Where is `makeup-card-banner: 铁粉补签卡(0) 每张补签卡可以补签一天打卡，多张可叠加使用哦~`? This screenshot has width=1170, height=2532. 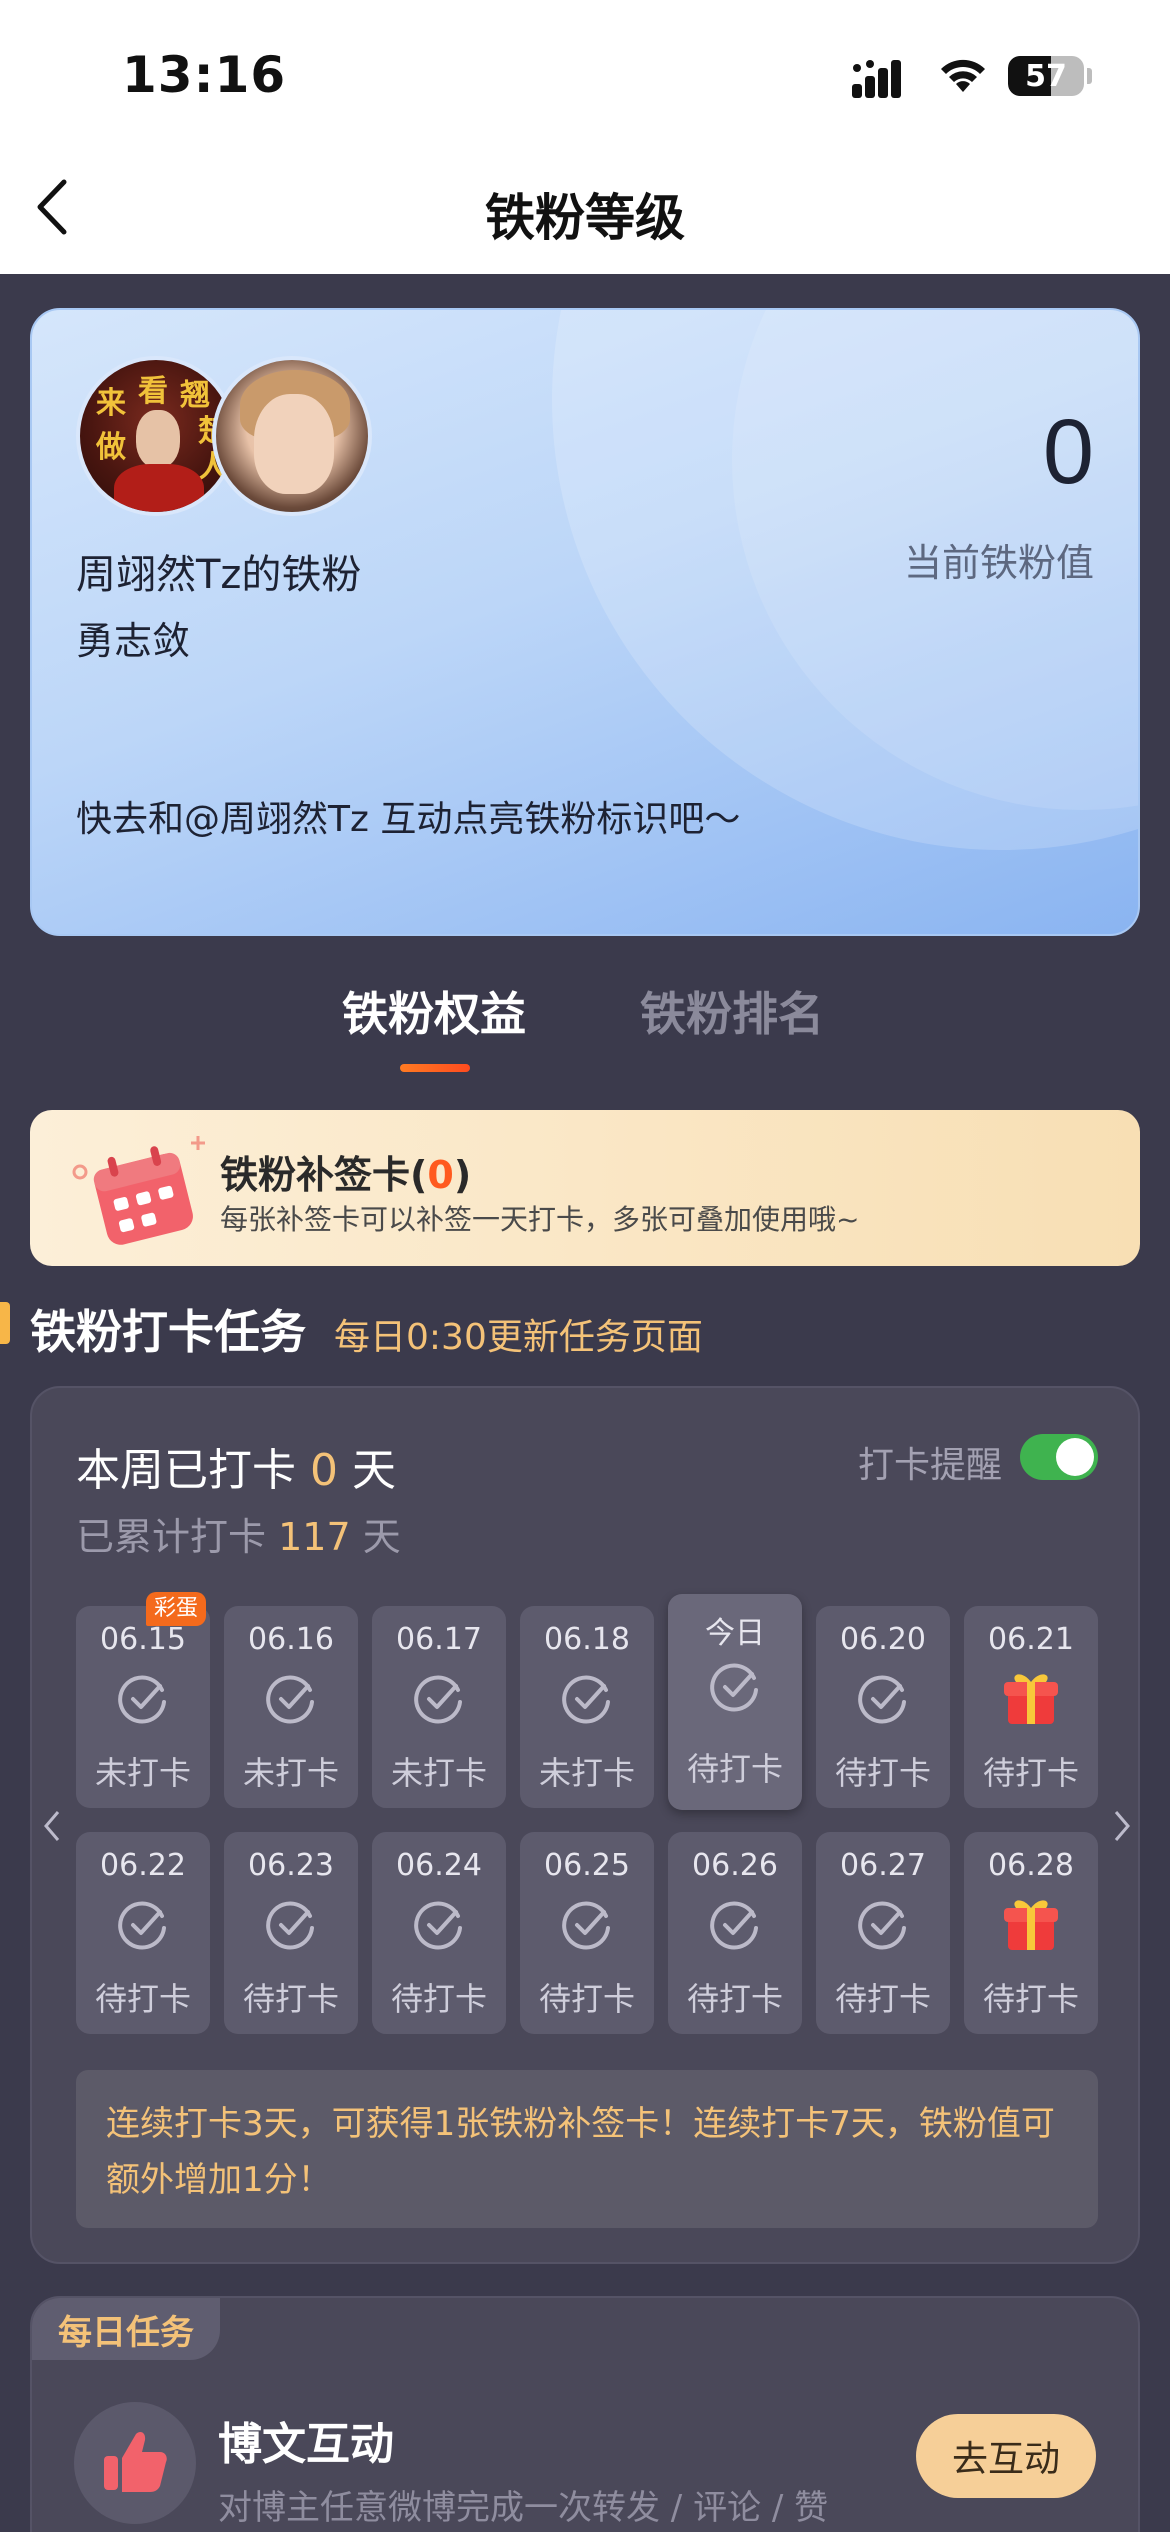
makeup-card-banner: 铁粉补签卡(0) 每张补签卡可以补签一天打卡，多张可叠加使用哦~ is located at coordinates (585, 1188).